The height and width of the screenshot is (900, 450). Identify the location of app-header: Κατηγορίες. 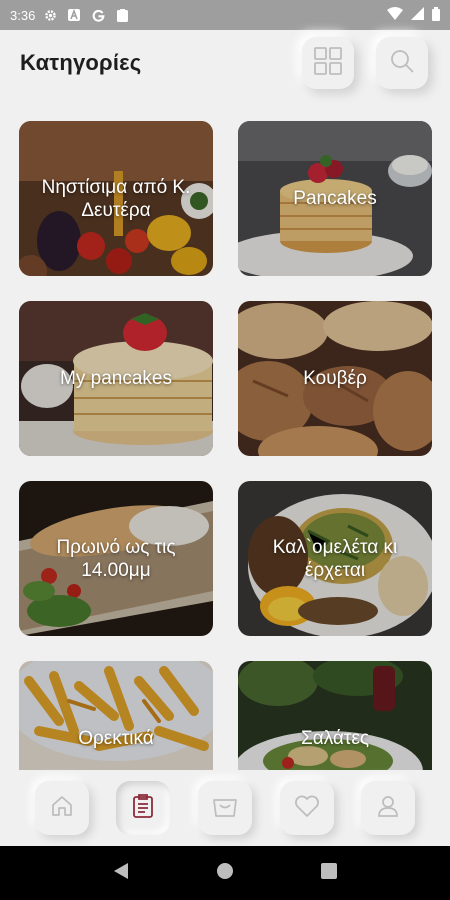
(225, 63).